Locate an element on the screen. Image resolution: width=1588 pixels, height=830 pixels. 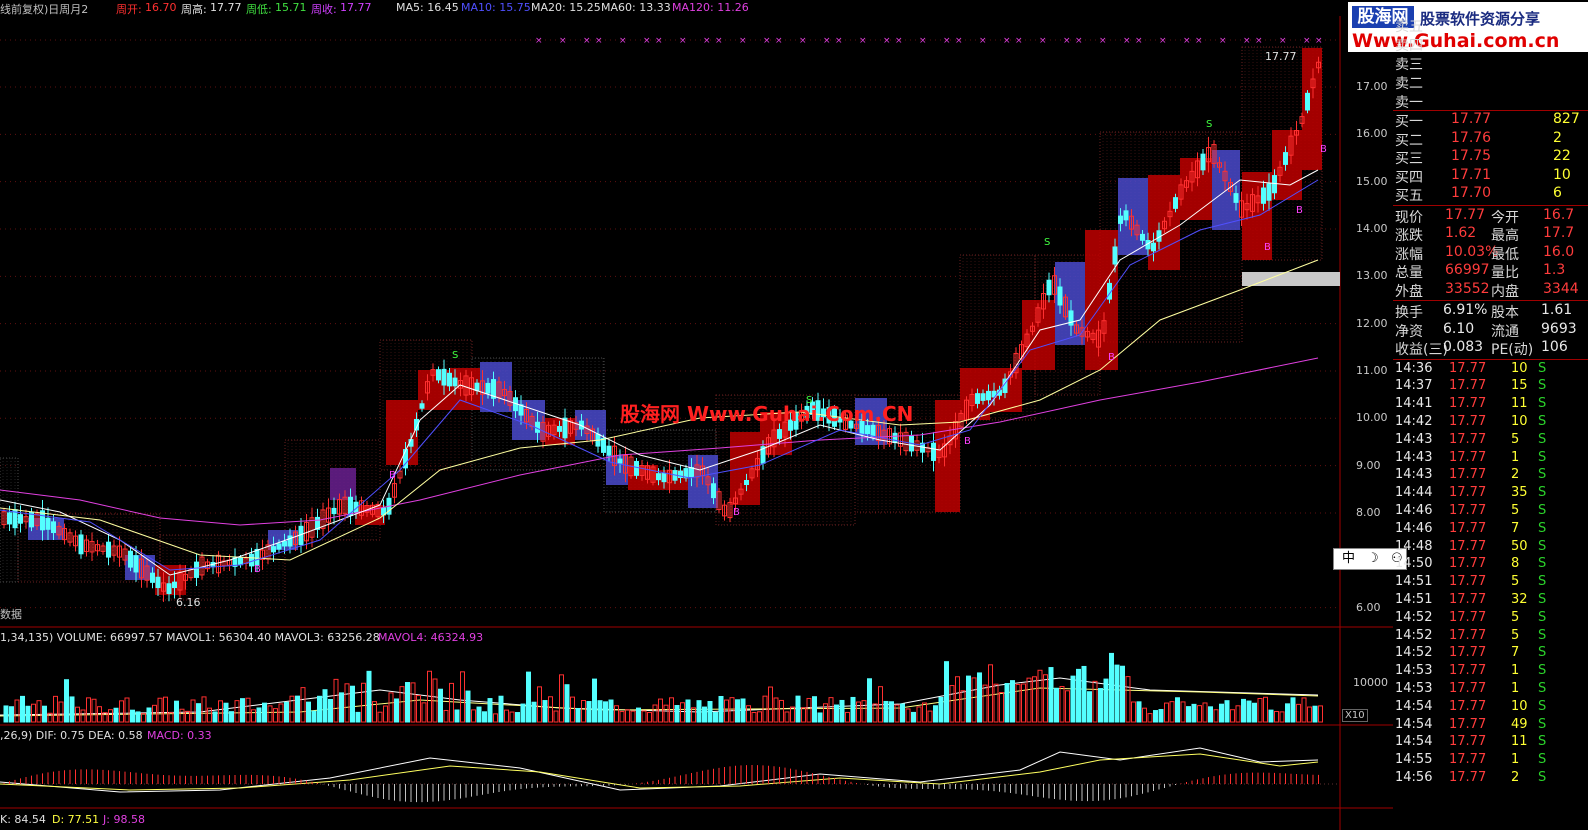
bid-row: 买二 17.76 2 is located at coordinates (1490, 139).